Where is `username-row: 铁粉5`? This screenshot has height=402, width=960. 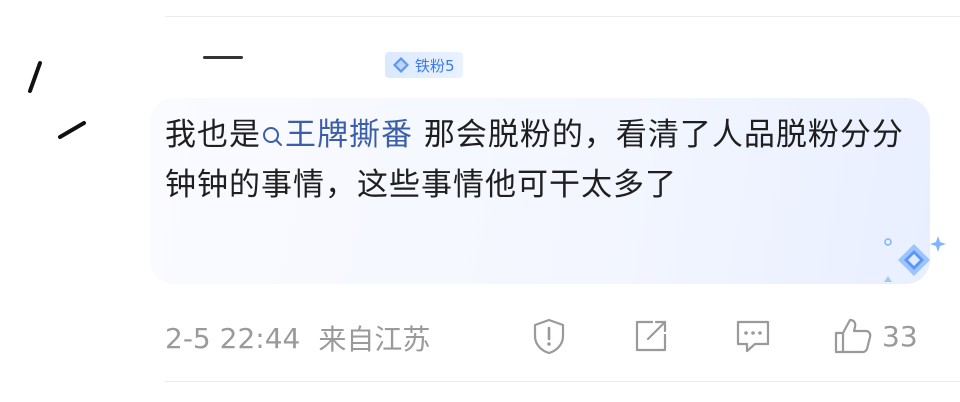 username-row: 铁粉5 is located at coordinates (345, 65).